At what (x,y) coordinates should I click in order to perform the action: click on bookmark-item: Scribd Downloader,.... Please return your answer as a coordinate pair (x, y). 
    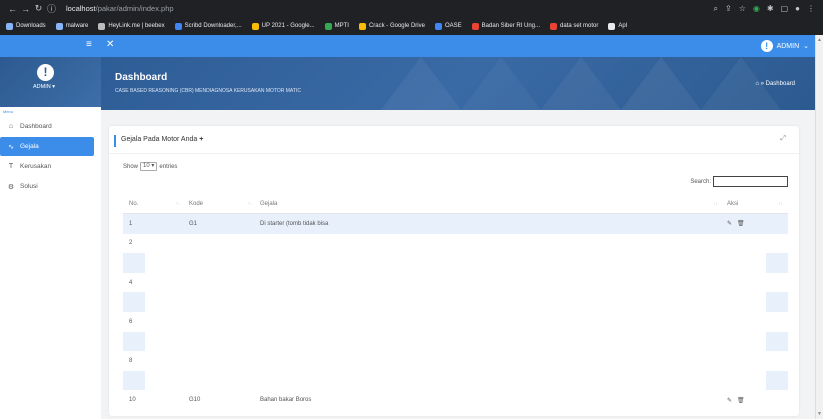
    Looking at the image, I should click on (208, 26).